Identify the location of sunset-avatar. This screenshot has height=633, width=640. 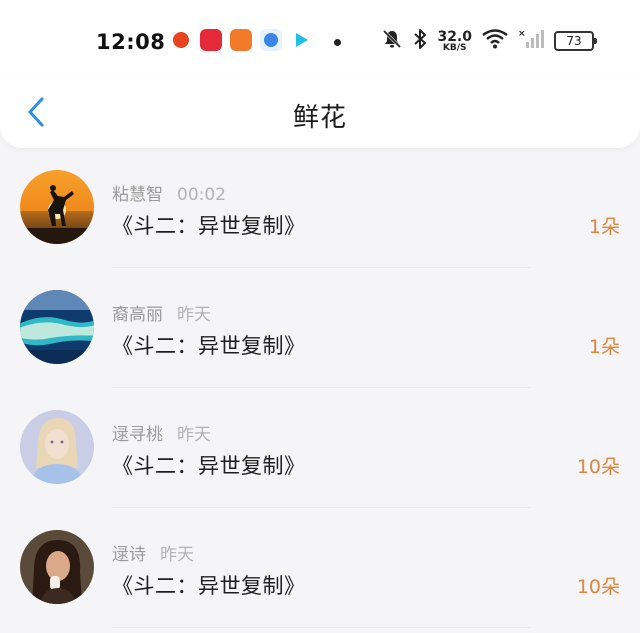
(57, 207).